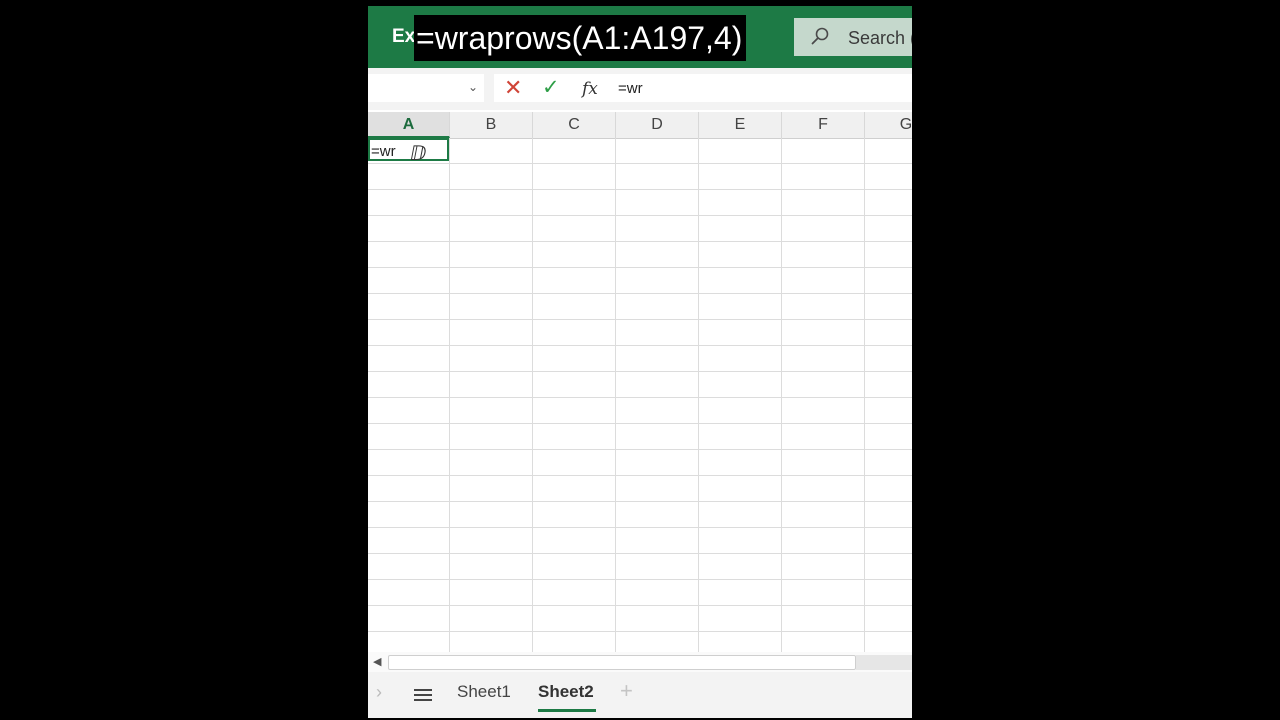  What do you see at coordinates (404, 36) in the screenshot?
I see `app-name: Ex` at bounding box center [404, 36].